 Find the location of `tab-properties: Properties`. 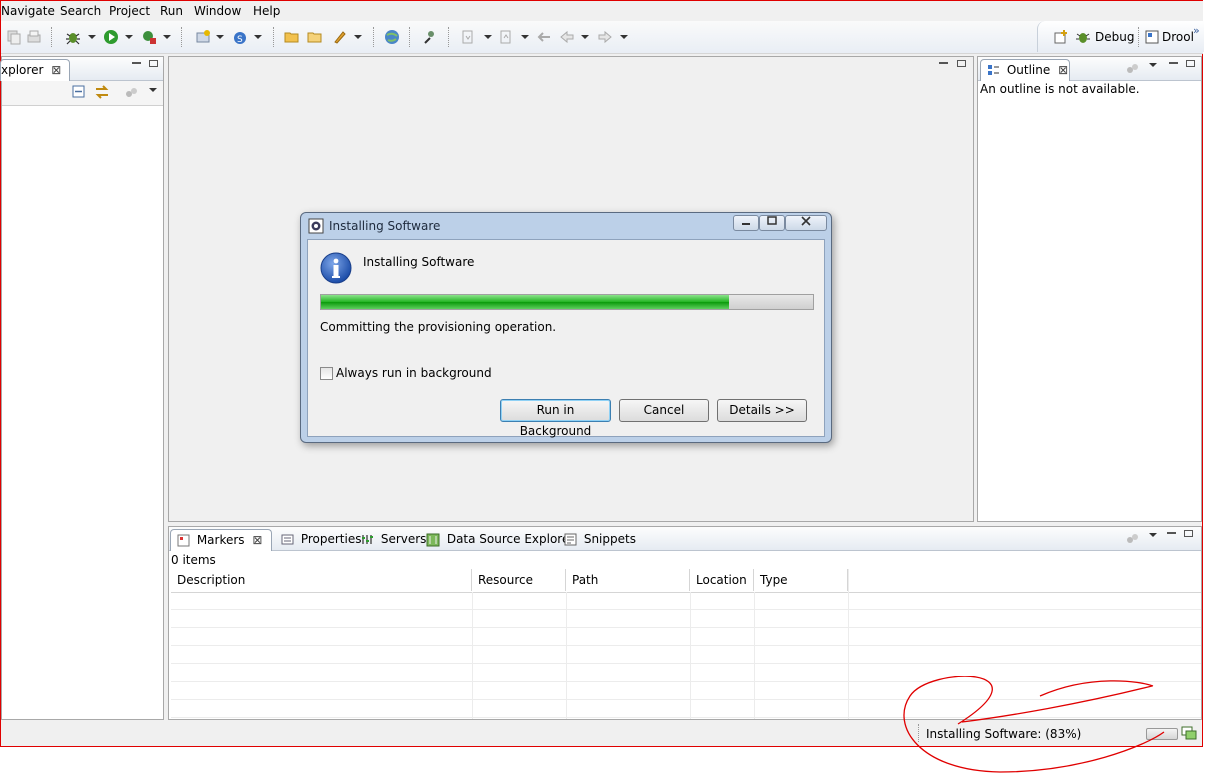

tab-properties: Properties is located at coordinates (321, 540).